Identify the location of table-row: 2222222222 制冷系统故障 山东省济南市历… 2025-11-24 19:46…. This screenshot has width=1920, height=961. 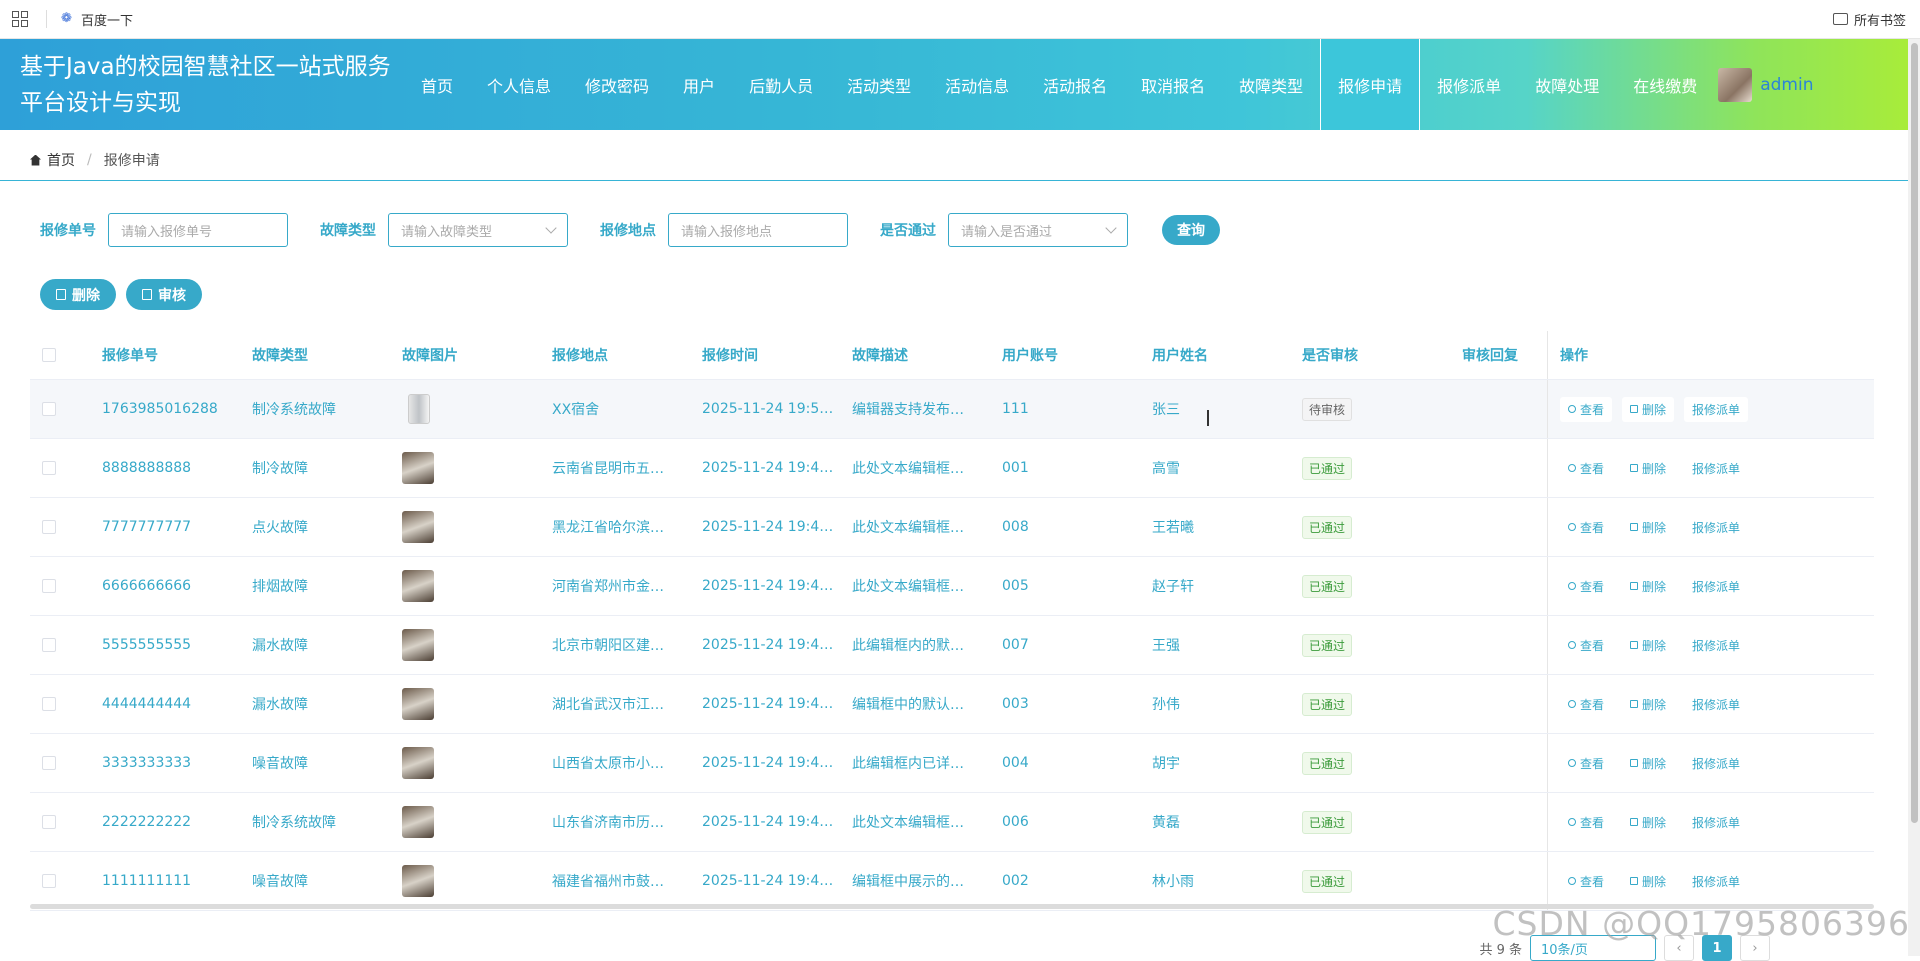
(952, 822).